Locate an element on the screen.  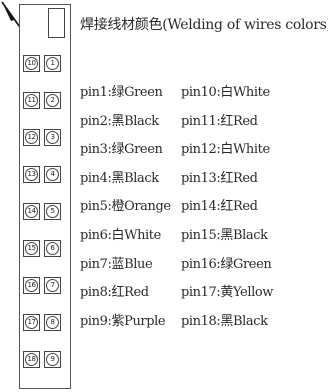
pin-number-label: 14 is located at coordinates (31, 211).